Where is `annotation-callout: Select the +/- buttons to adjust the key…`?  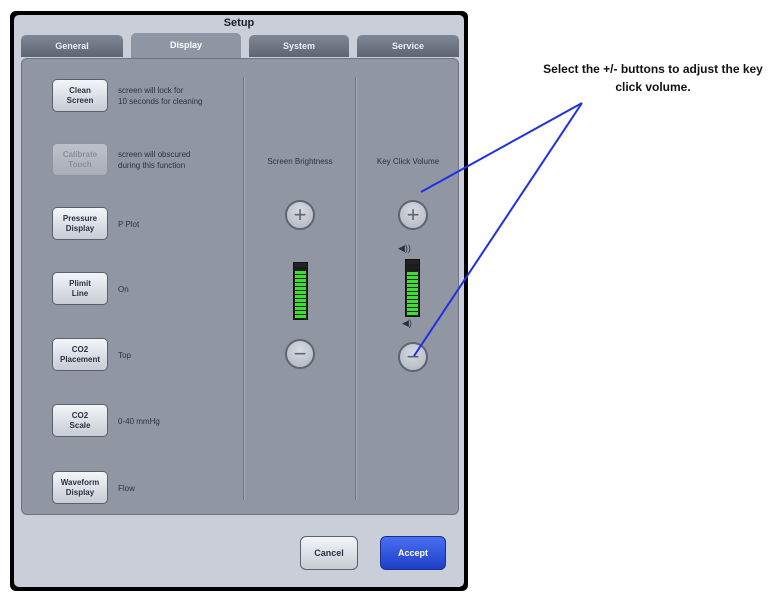
annotation-callout: Select the +/- buttons to adjust the key… is located at coordinates (653, 78).